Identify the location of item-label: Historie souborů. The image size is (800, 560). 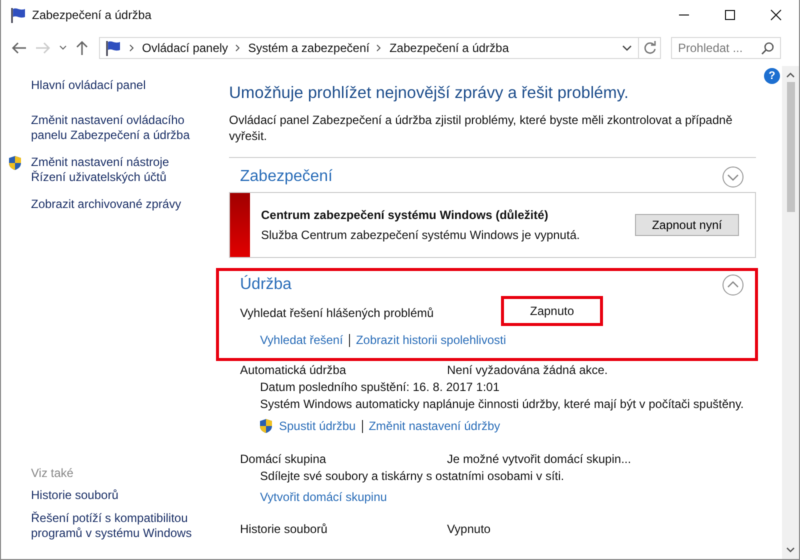
(284, 529).